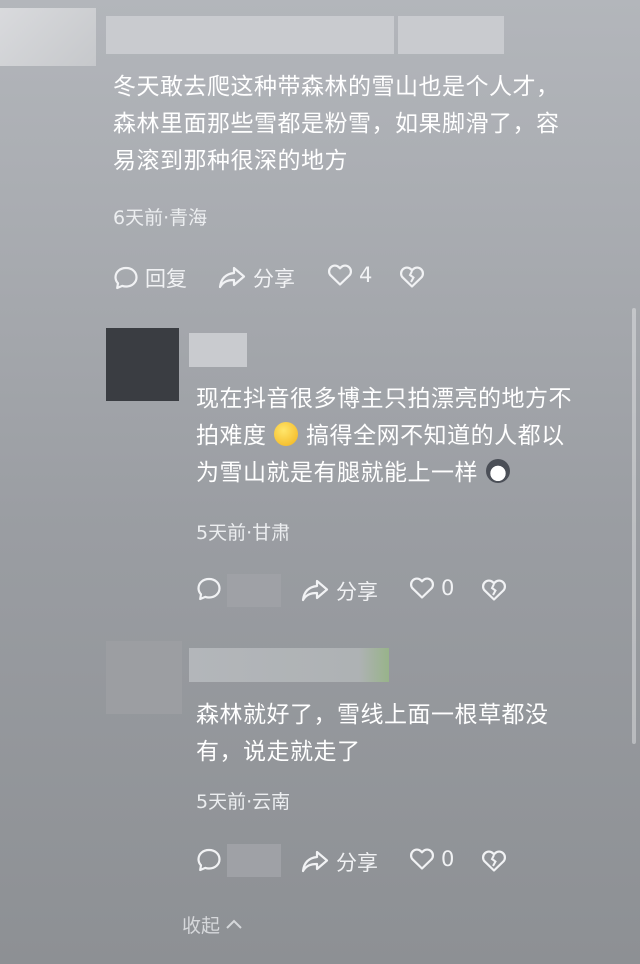  Describe the element at coordinates (451, 35) in the screenshot. I see `username-masked-tag` at that location.